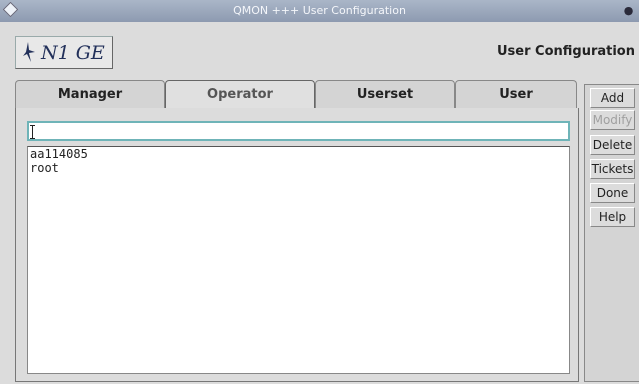  Describe the element at coordinates (298, 131) in the screenshot. I see `operator-input` at that location.